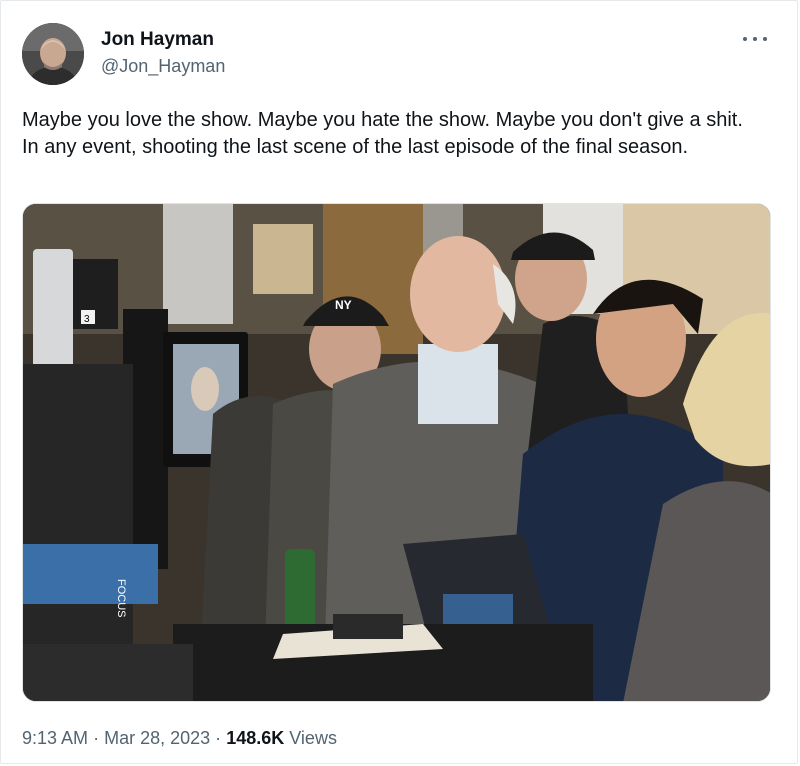  What do you see at coordinates (343, 305) in the screenshot?
I see `cap-logo: NY` at bounding box center [343, 305].